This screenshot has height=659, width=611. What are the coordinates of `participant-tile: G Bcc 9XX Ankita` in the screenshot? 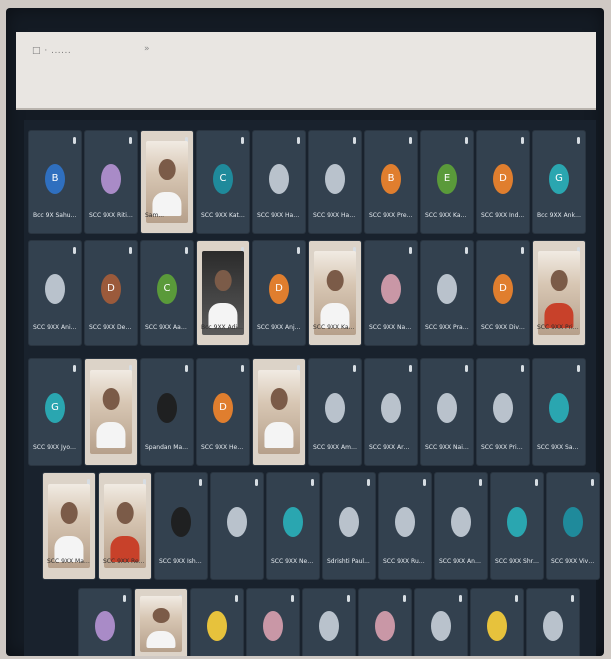 It's located at (559, 182).